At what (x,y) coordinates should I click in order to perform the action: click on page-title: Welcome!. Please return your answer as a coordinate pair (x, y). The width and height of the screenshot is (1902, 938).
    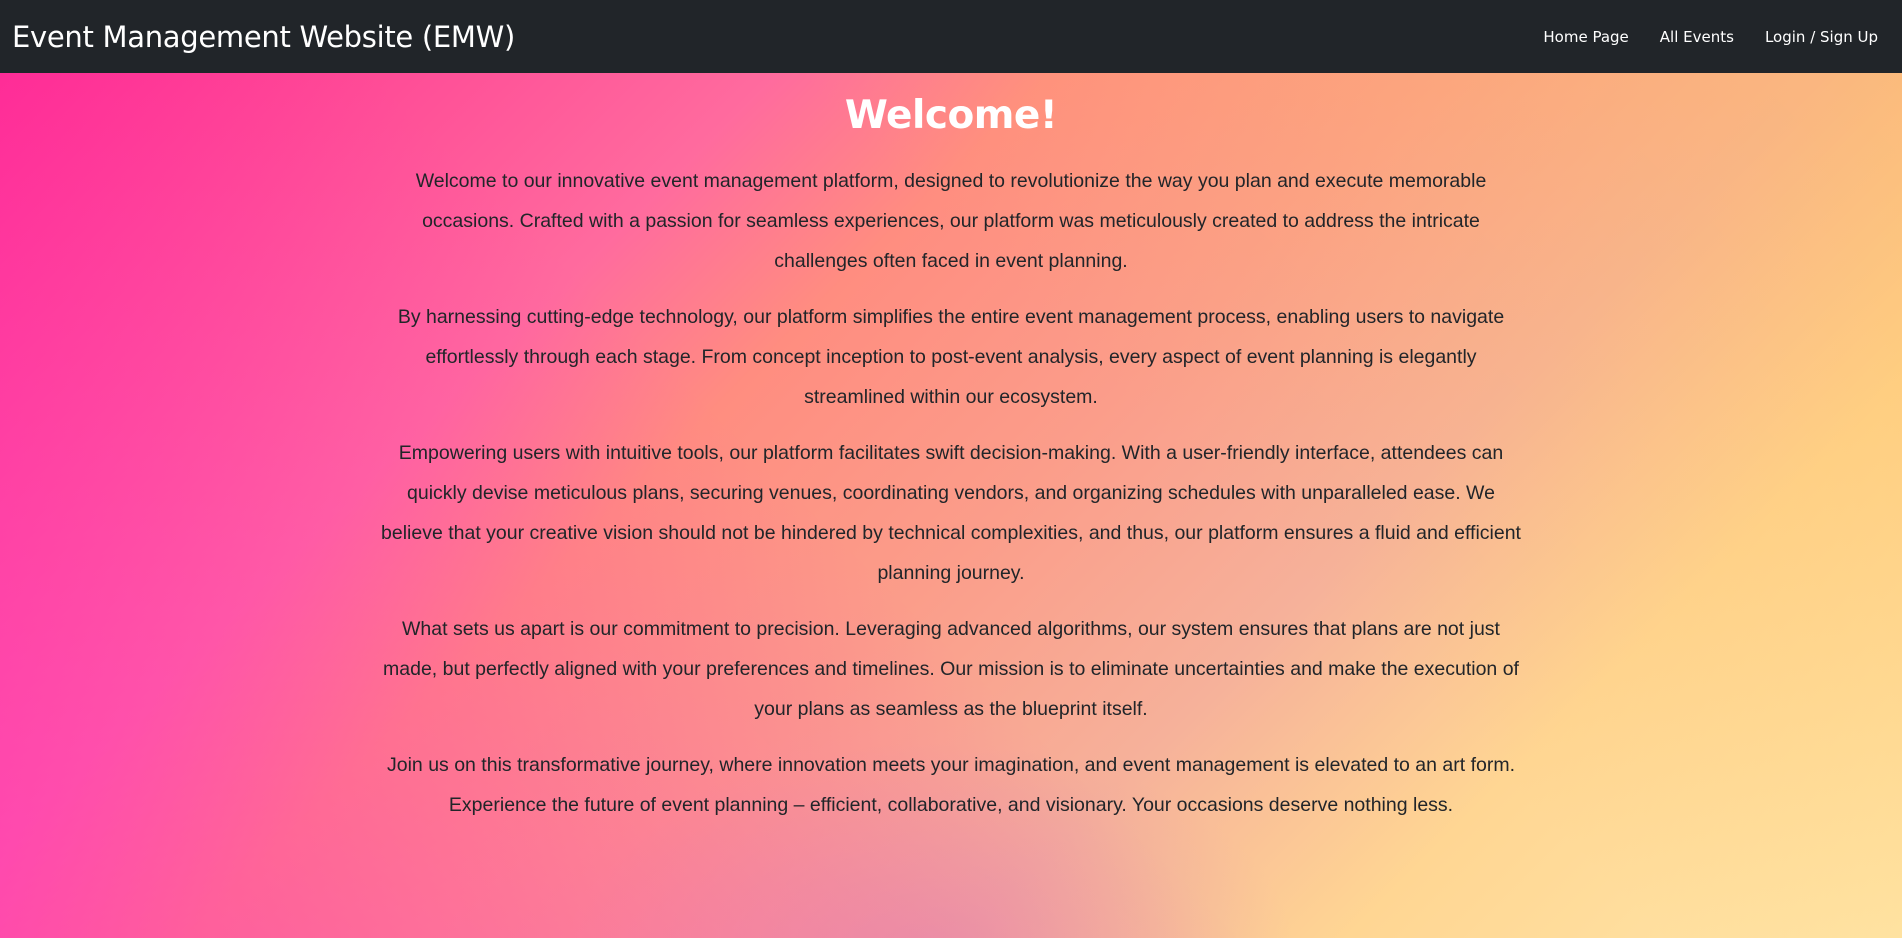
    Looking at the image, I should click on (951, 115).